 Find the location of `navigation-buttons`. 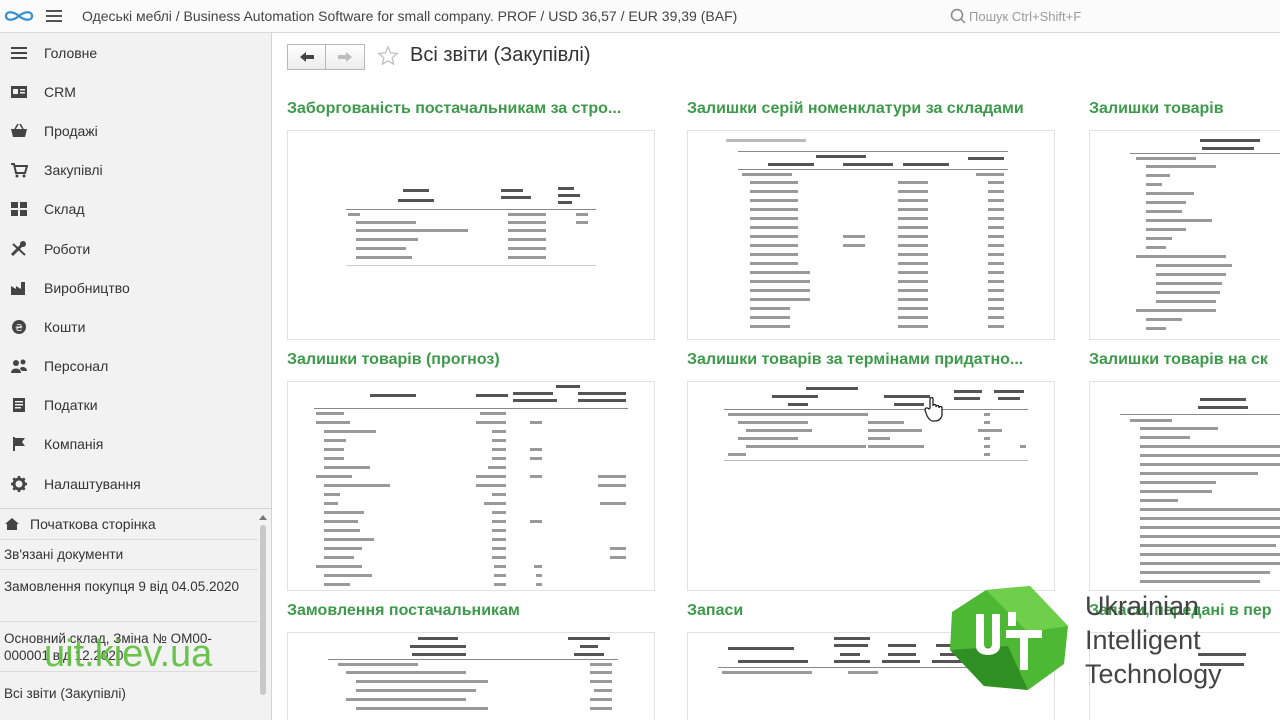

navigation-buttons is located at coordinates (326, 57).